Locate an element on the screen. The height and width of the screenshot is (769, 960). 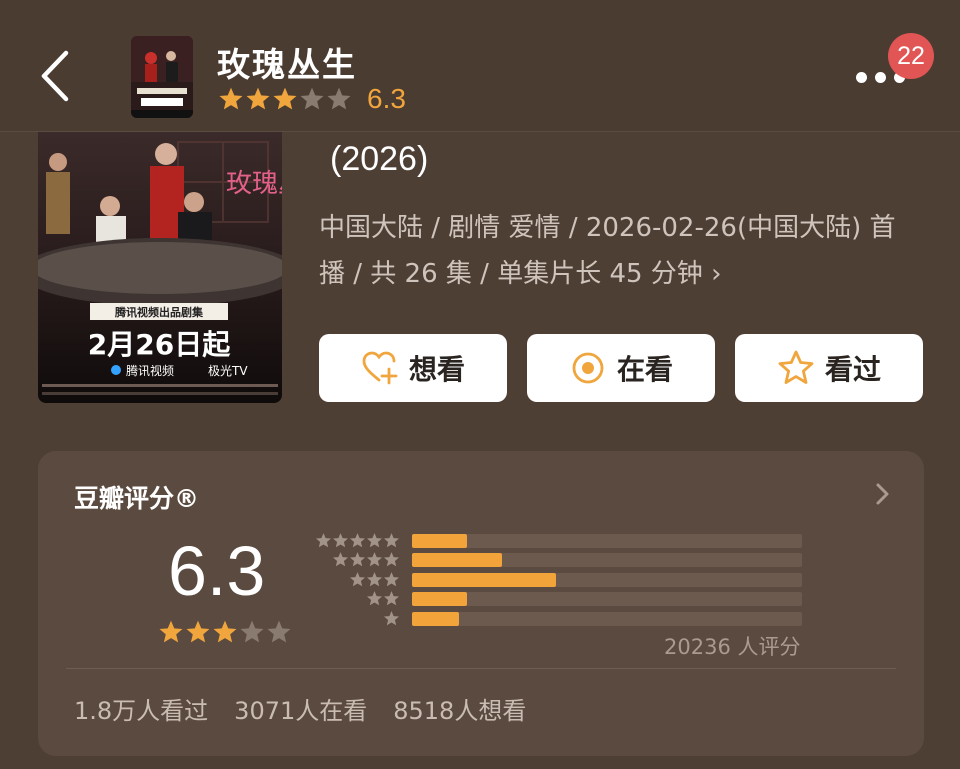
target-icon is located at coordinates (588, 368).